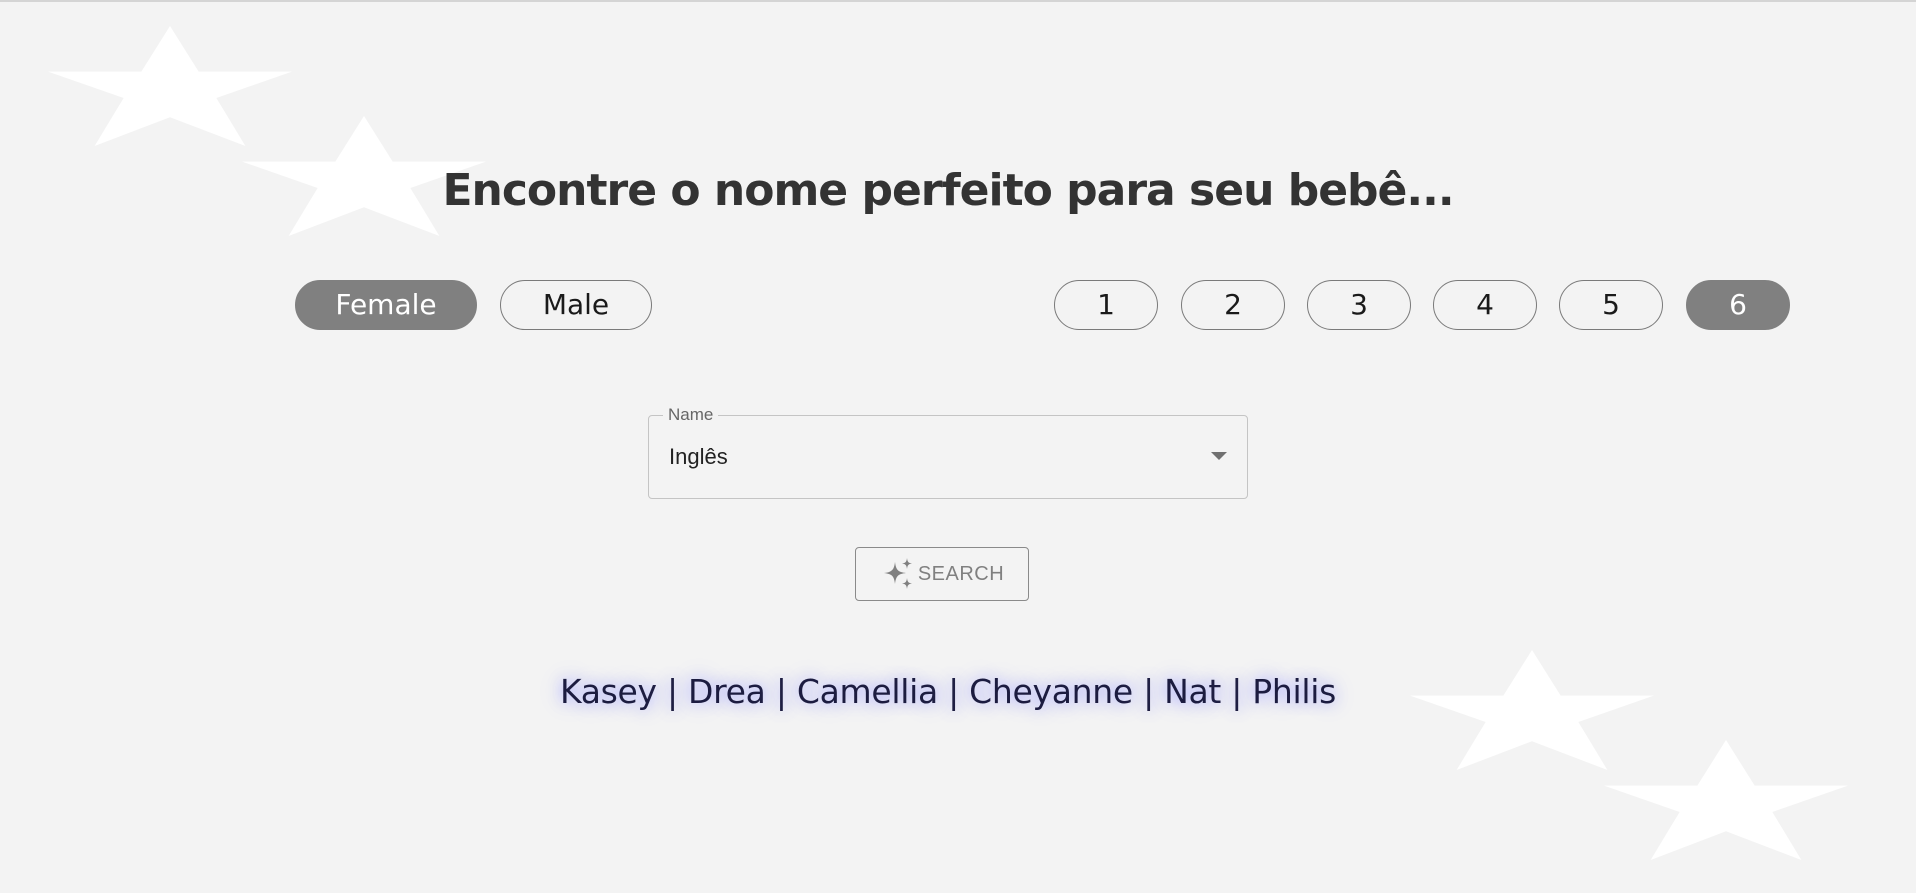 This screenshot has width=1916, height=893. I want to click on result-name: Nat, so click(1193, 691).